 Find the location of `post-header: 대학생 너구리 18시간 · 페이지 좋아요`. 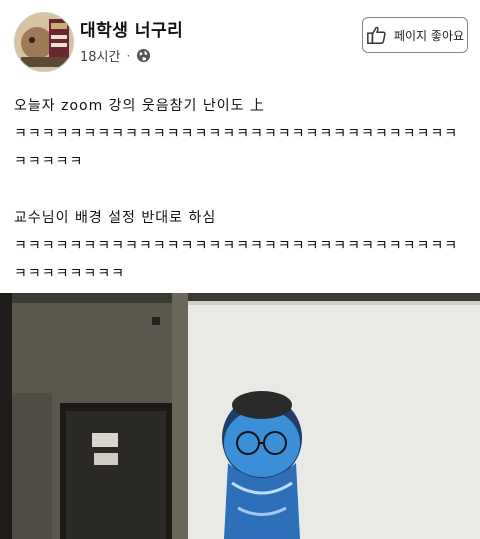

post-header: 대학생 너구리 18시간 · 페이지 좋아요 is located at coordinates (240, 40).